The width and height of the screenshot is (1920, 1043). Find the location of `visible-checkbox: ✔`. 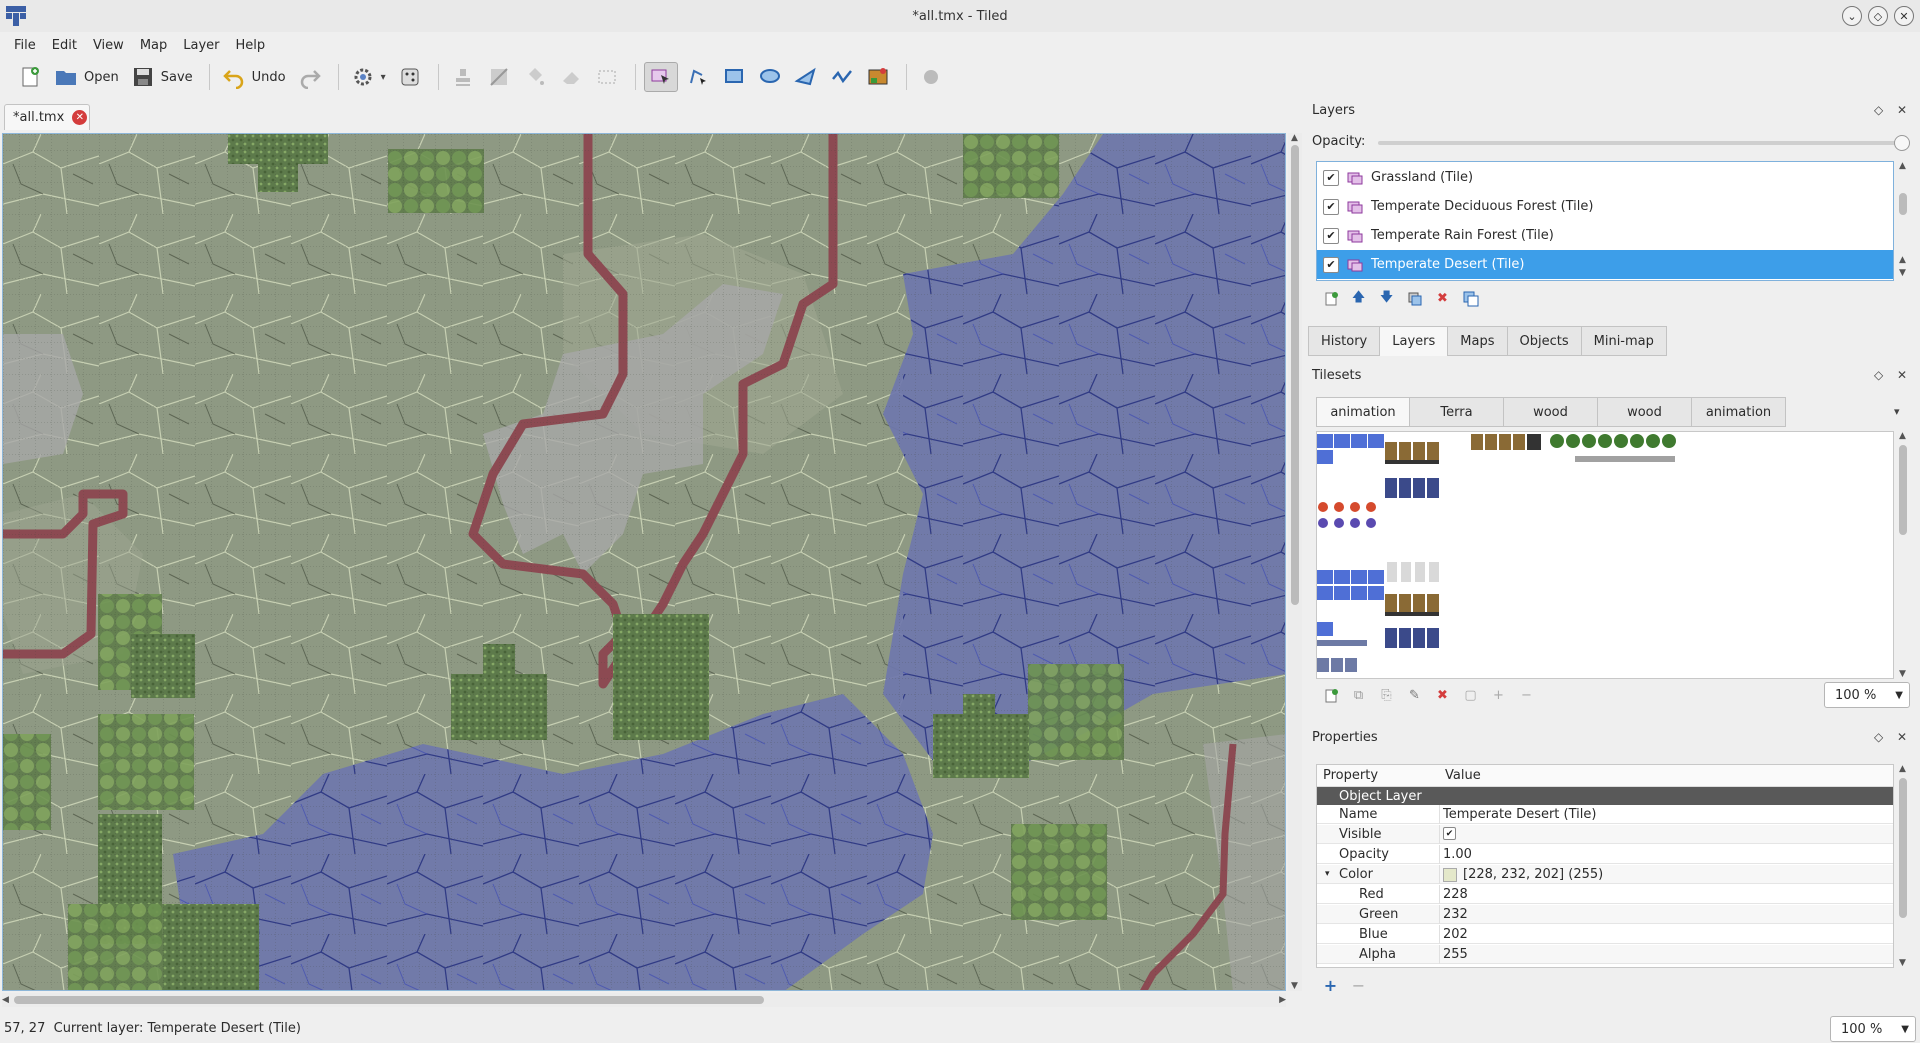

visible-checkbox: ✔ is located at coordinates (1449, 833).